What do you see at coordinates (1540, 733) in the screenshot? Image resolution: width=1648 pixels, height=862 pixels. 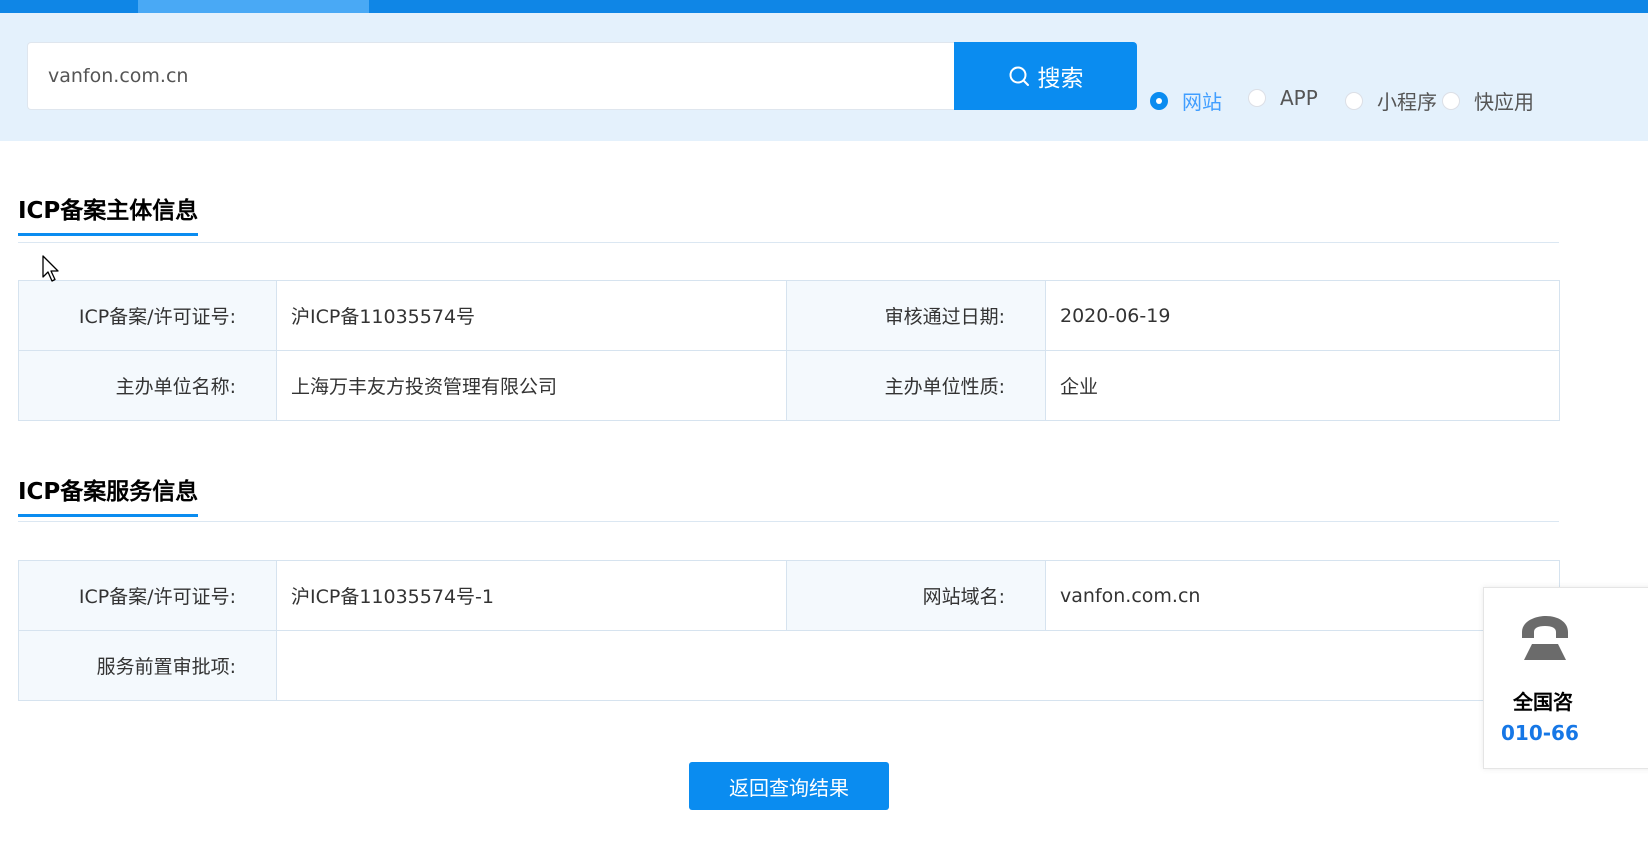 I see `hotline-number: 010-66` at bounding box center [1540, 733].